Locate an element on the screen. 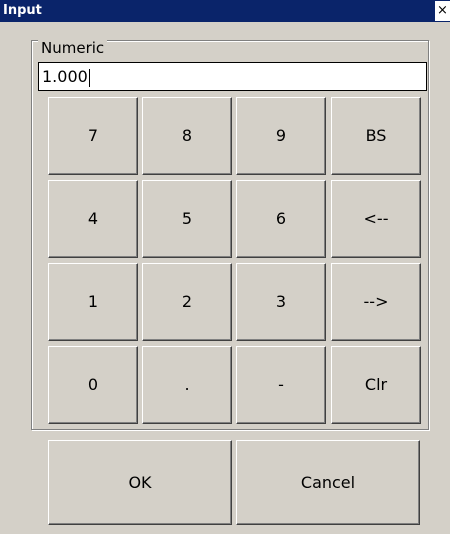  key-7: 7 is located at coordinates (93, 136).